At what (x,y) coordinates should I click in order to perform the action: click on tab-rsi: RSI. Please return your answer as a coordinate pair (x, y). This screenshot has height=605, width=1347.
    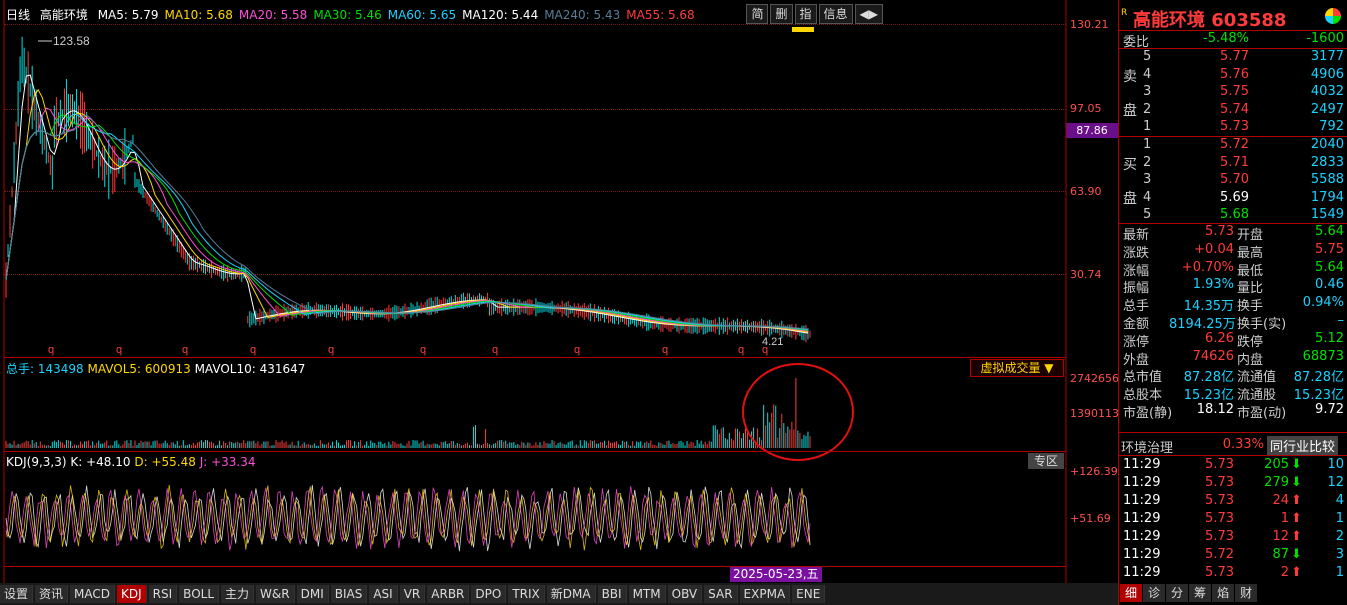
    Looking at the image, I should click on (163, 594).